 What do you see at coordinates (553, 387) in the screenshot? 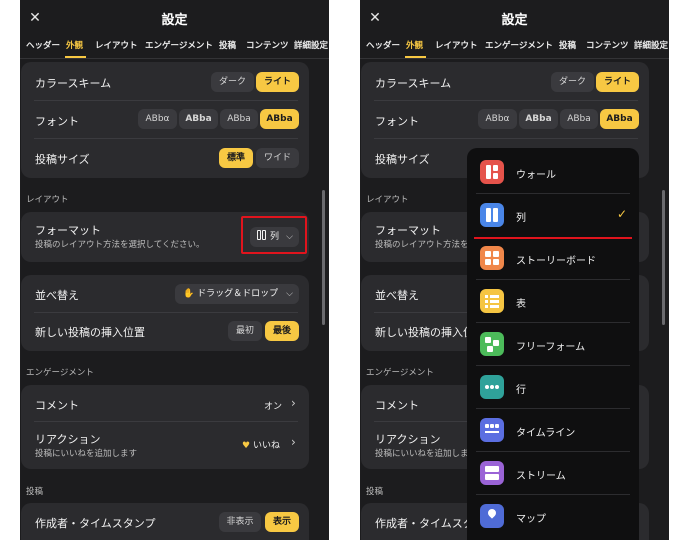
I see `menu-item-row: 行` at bounding box center [553, 387].